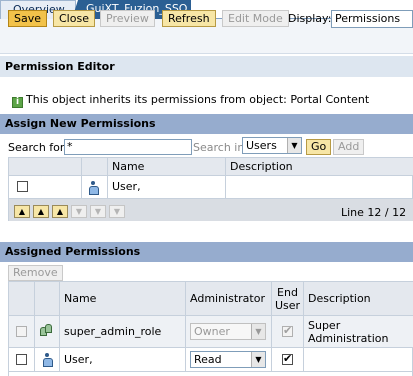  I want to click on display-label: Display:, so click(310, 18).